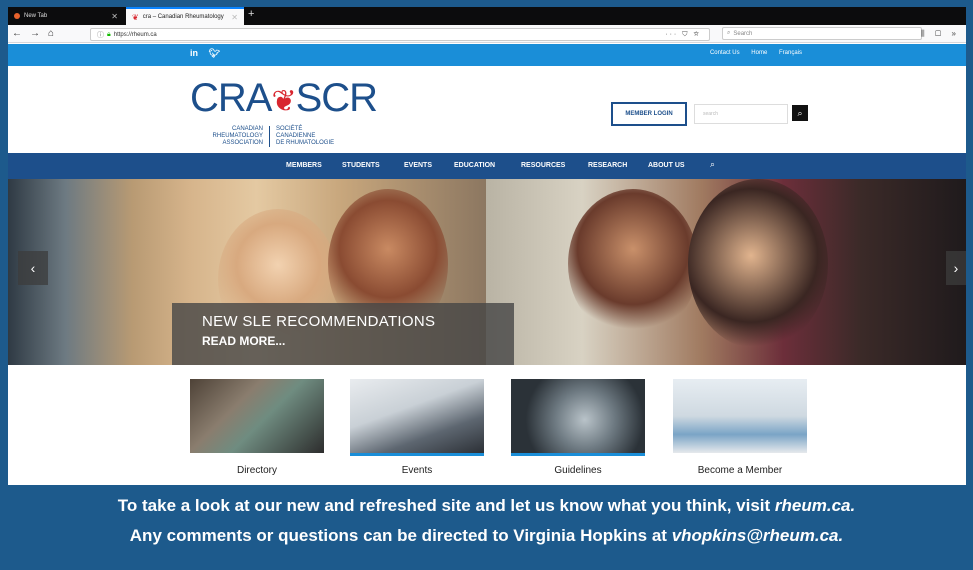 The image size is (973, 570). I want to click on tile-directory: Directory, so click(257, 427).